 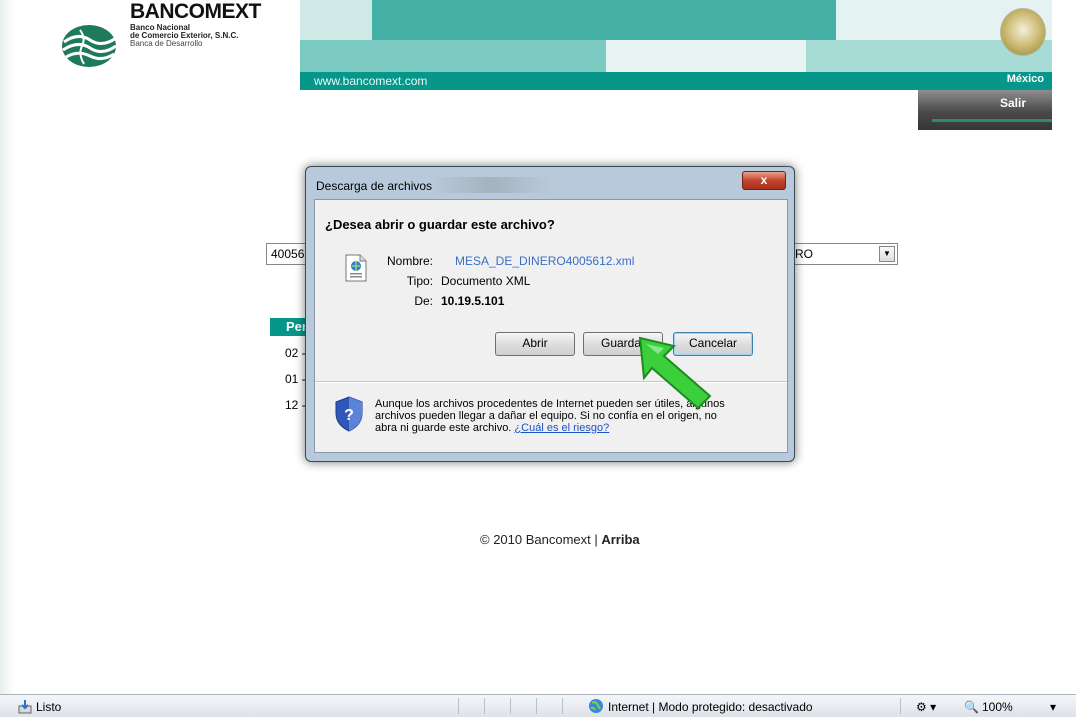 What do you see at coordinates (166, 43) in the screenshot?
I see `brand-subtitle-3: Banca de Desarrollo` at bounding box center [166, 43].